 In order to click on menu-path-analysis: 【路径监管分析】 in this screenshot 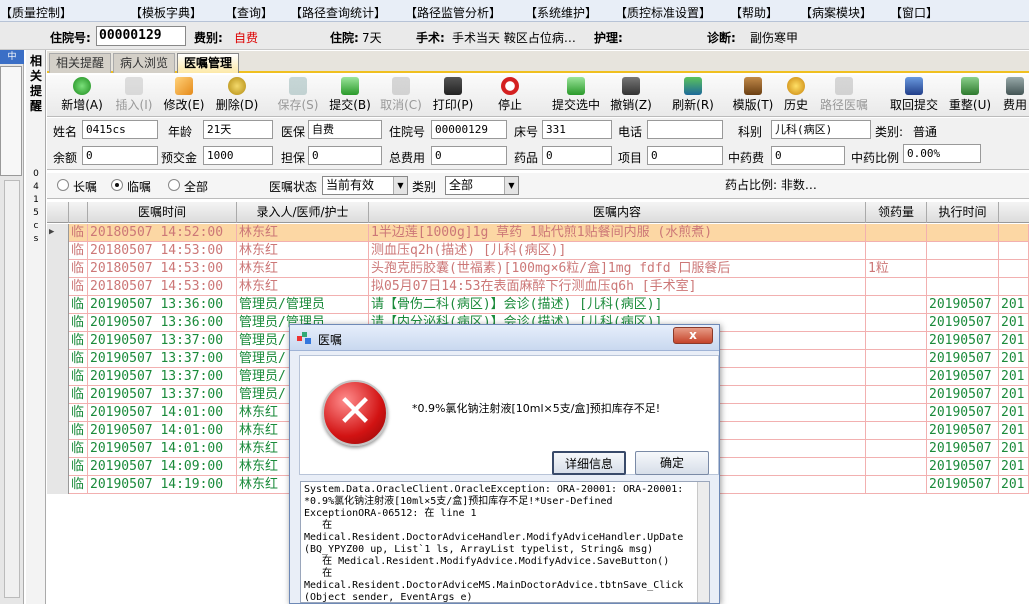, I will do `click(453, 12)`.